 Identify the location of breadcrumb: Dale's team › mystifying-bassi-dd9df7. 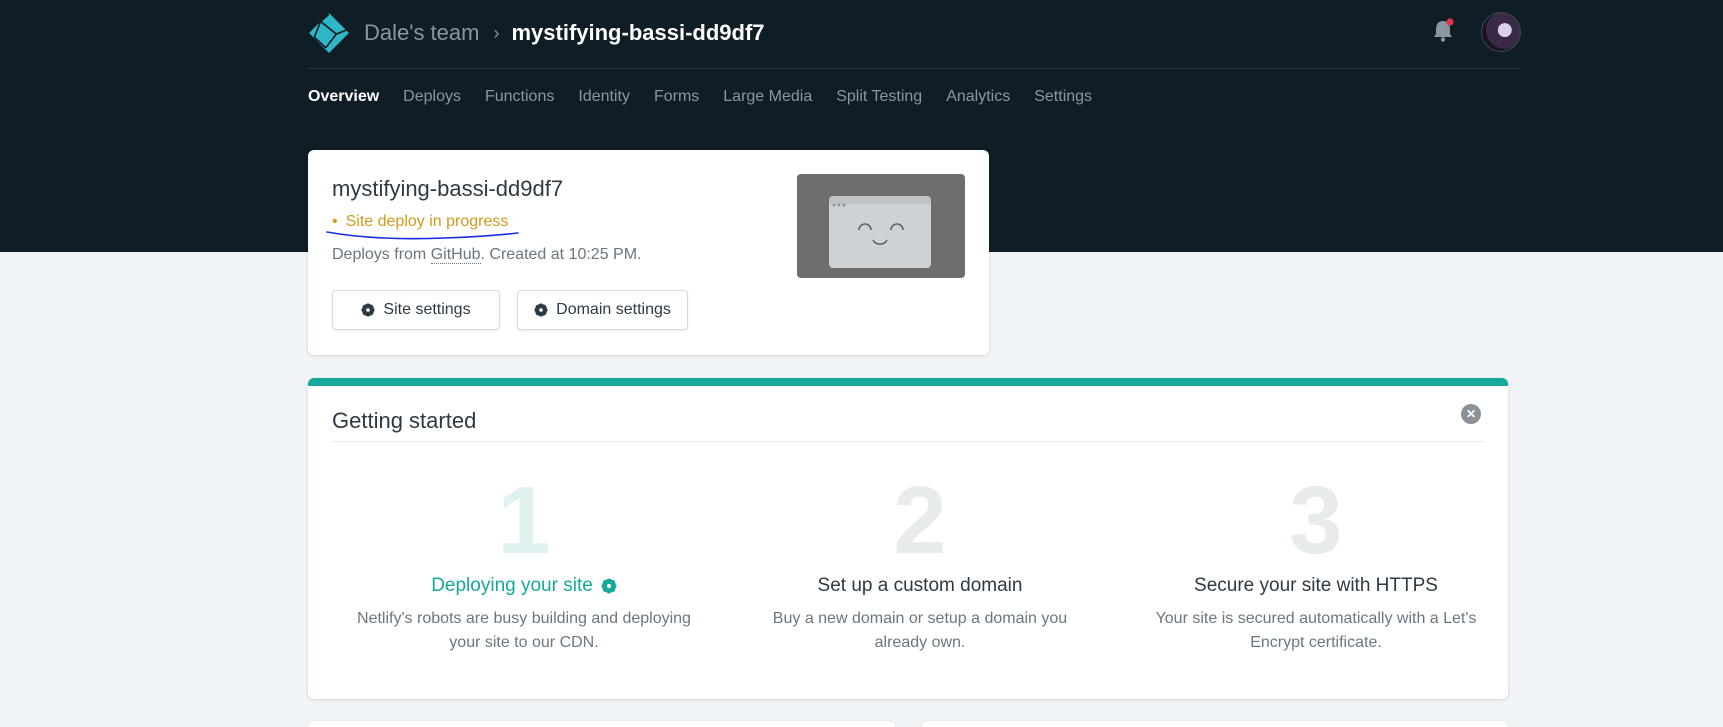
(564, 33).